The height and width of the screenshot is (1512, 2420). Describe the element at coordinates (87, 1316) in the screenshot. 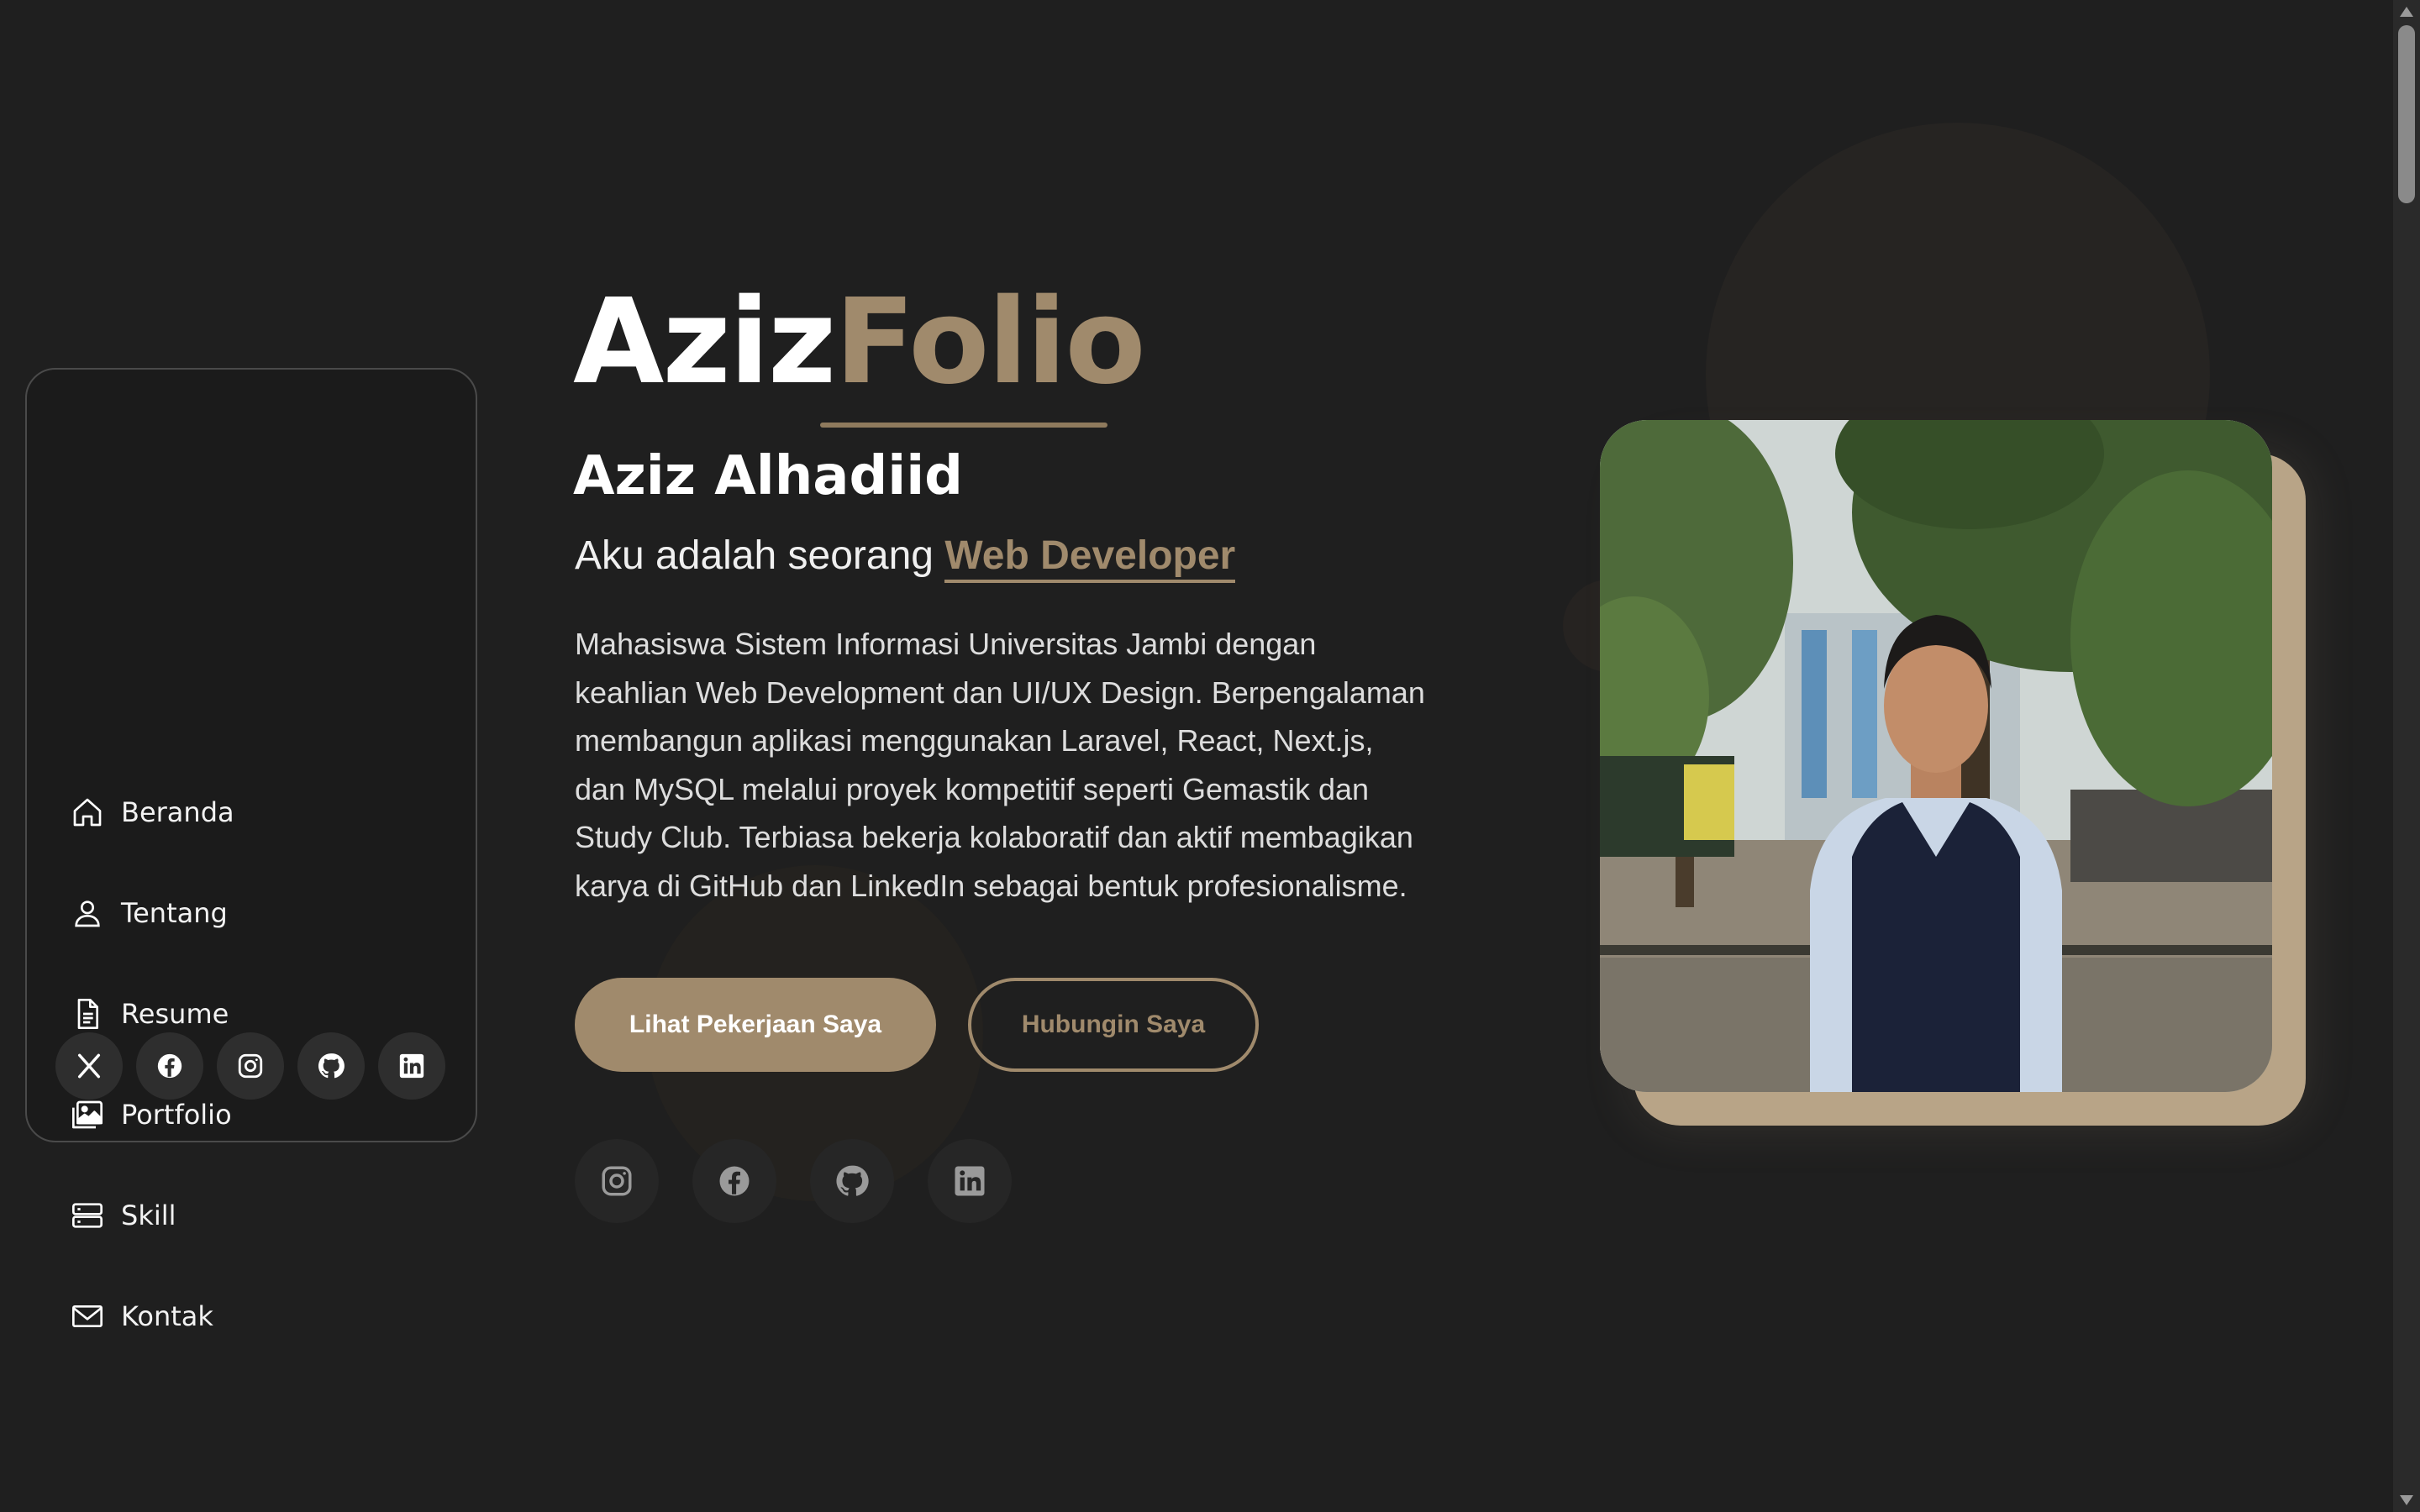

I see `envelope-icon` at that location.